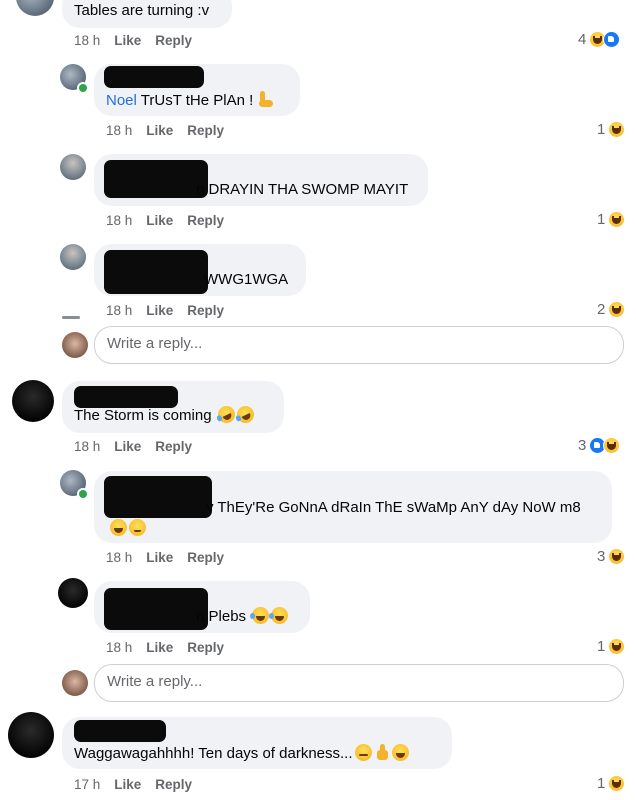 Image resolution: width=636 pixels, height=800 pixels. Describe the element at coordinates (121, 100) in the screenshot. I see `mention-link: Noel` at that location.